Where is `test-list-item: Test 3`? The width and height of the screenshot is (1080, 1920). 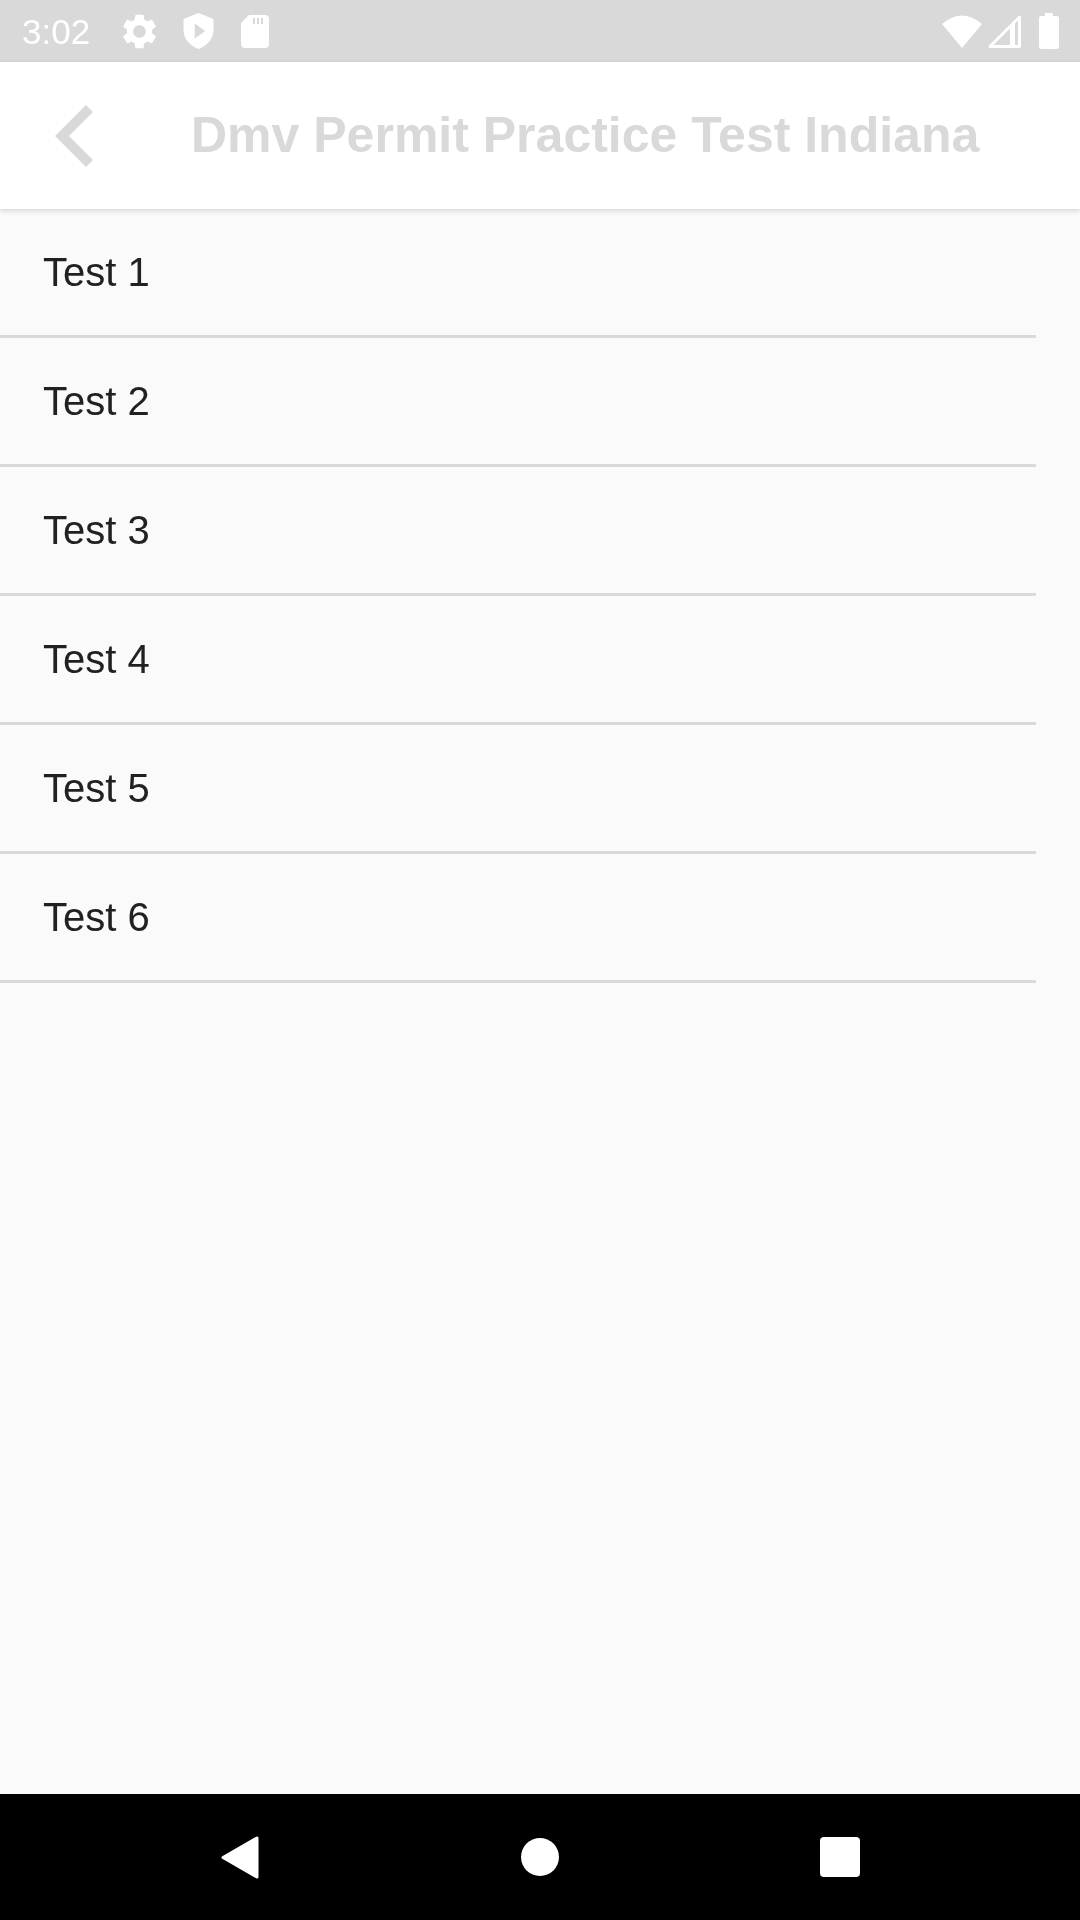 test-list-item: Test 3 is located at coordinates (518, 531).